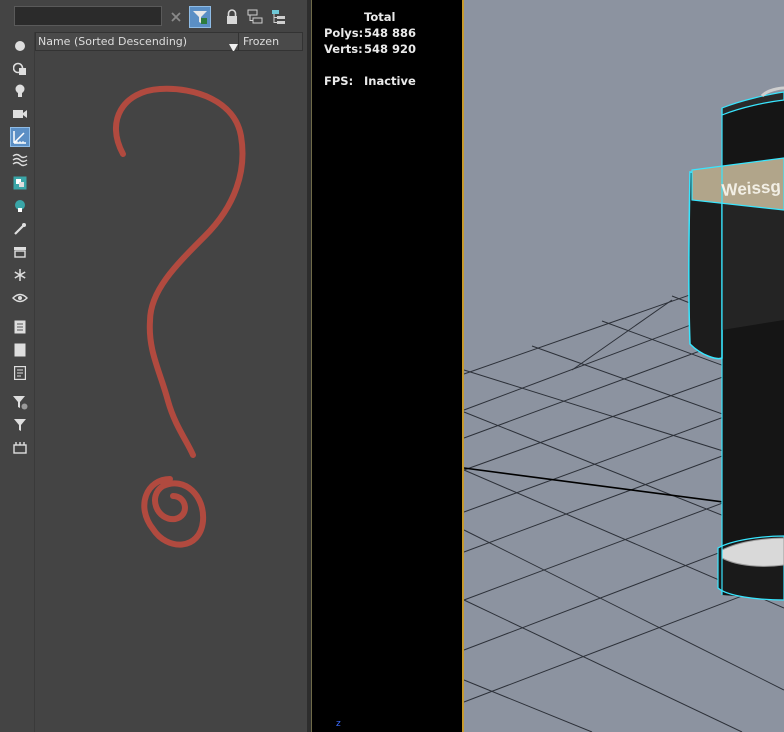  What do you see at coordinates (88, 16) in the screenshot?
I see `search-input` at bounding box center [88, 16].